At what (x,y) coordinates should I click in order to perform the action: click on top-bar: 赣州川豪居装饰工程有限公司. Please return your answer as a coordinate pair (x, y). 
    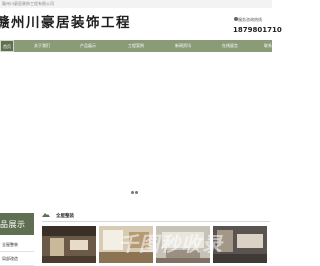
    Looking at the image, I should click on (136, 4).